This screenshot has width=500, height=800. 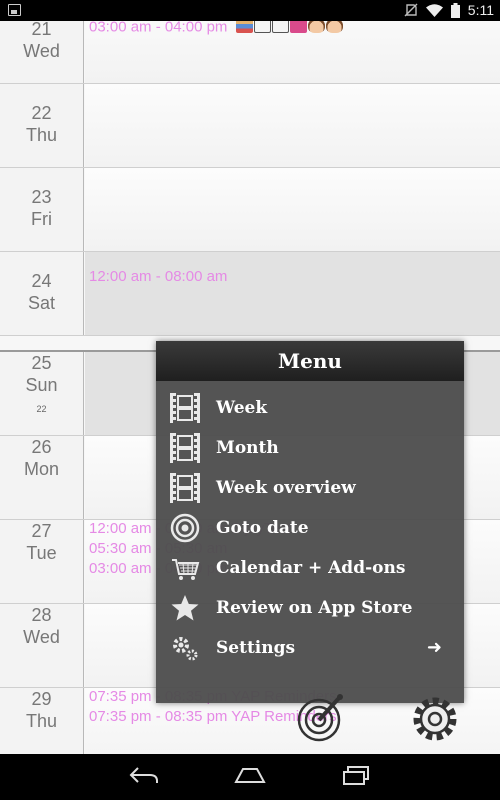 I want to click on day-number: 21, so click(x=41, y=30).